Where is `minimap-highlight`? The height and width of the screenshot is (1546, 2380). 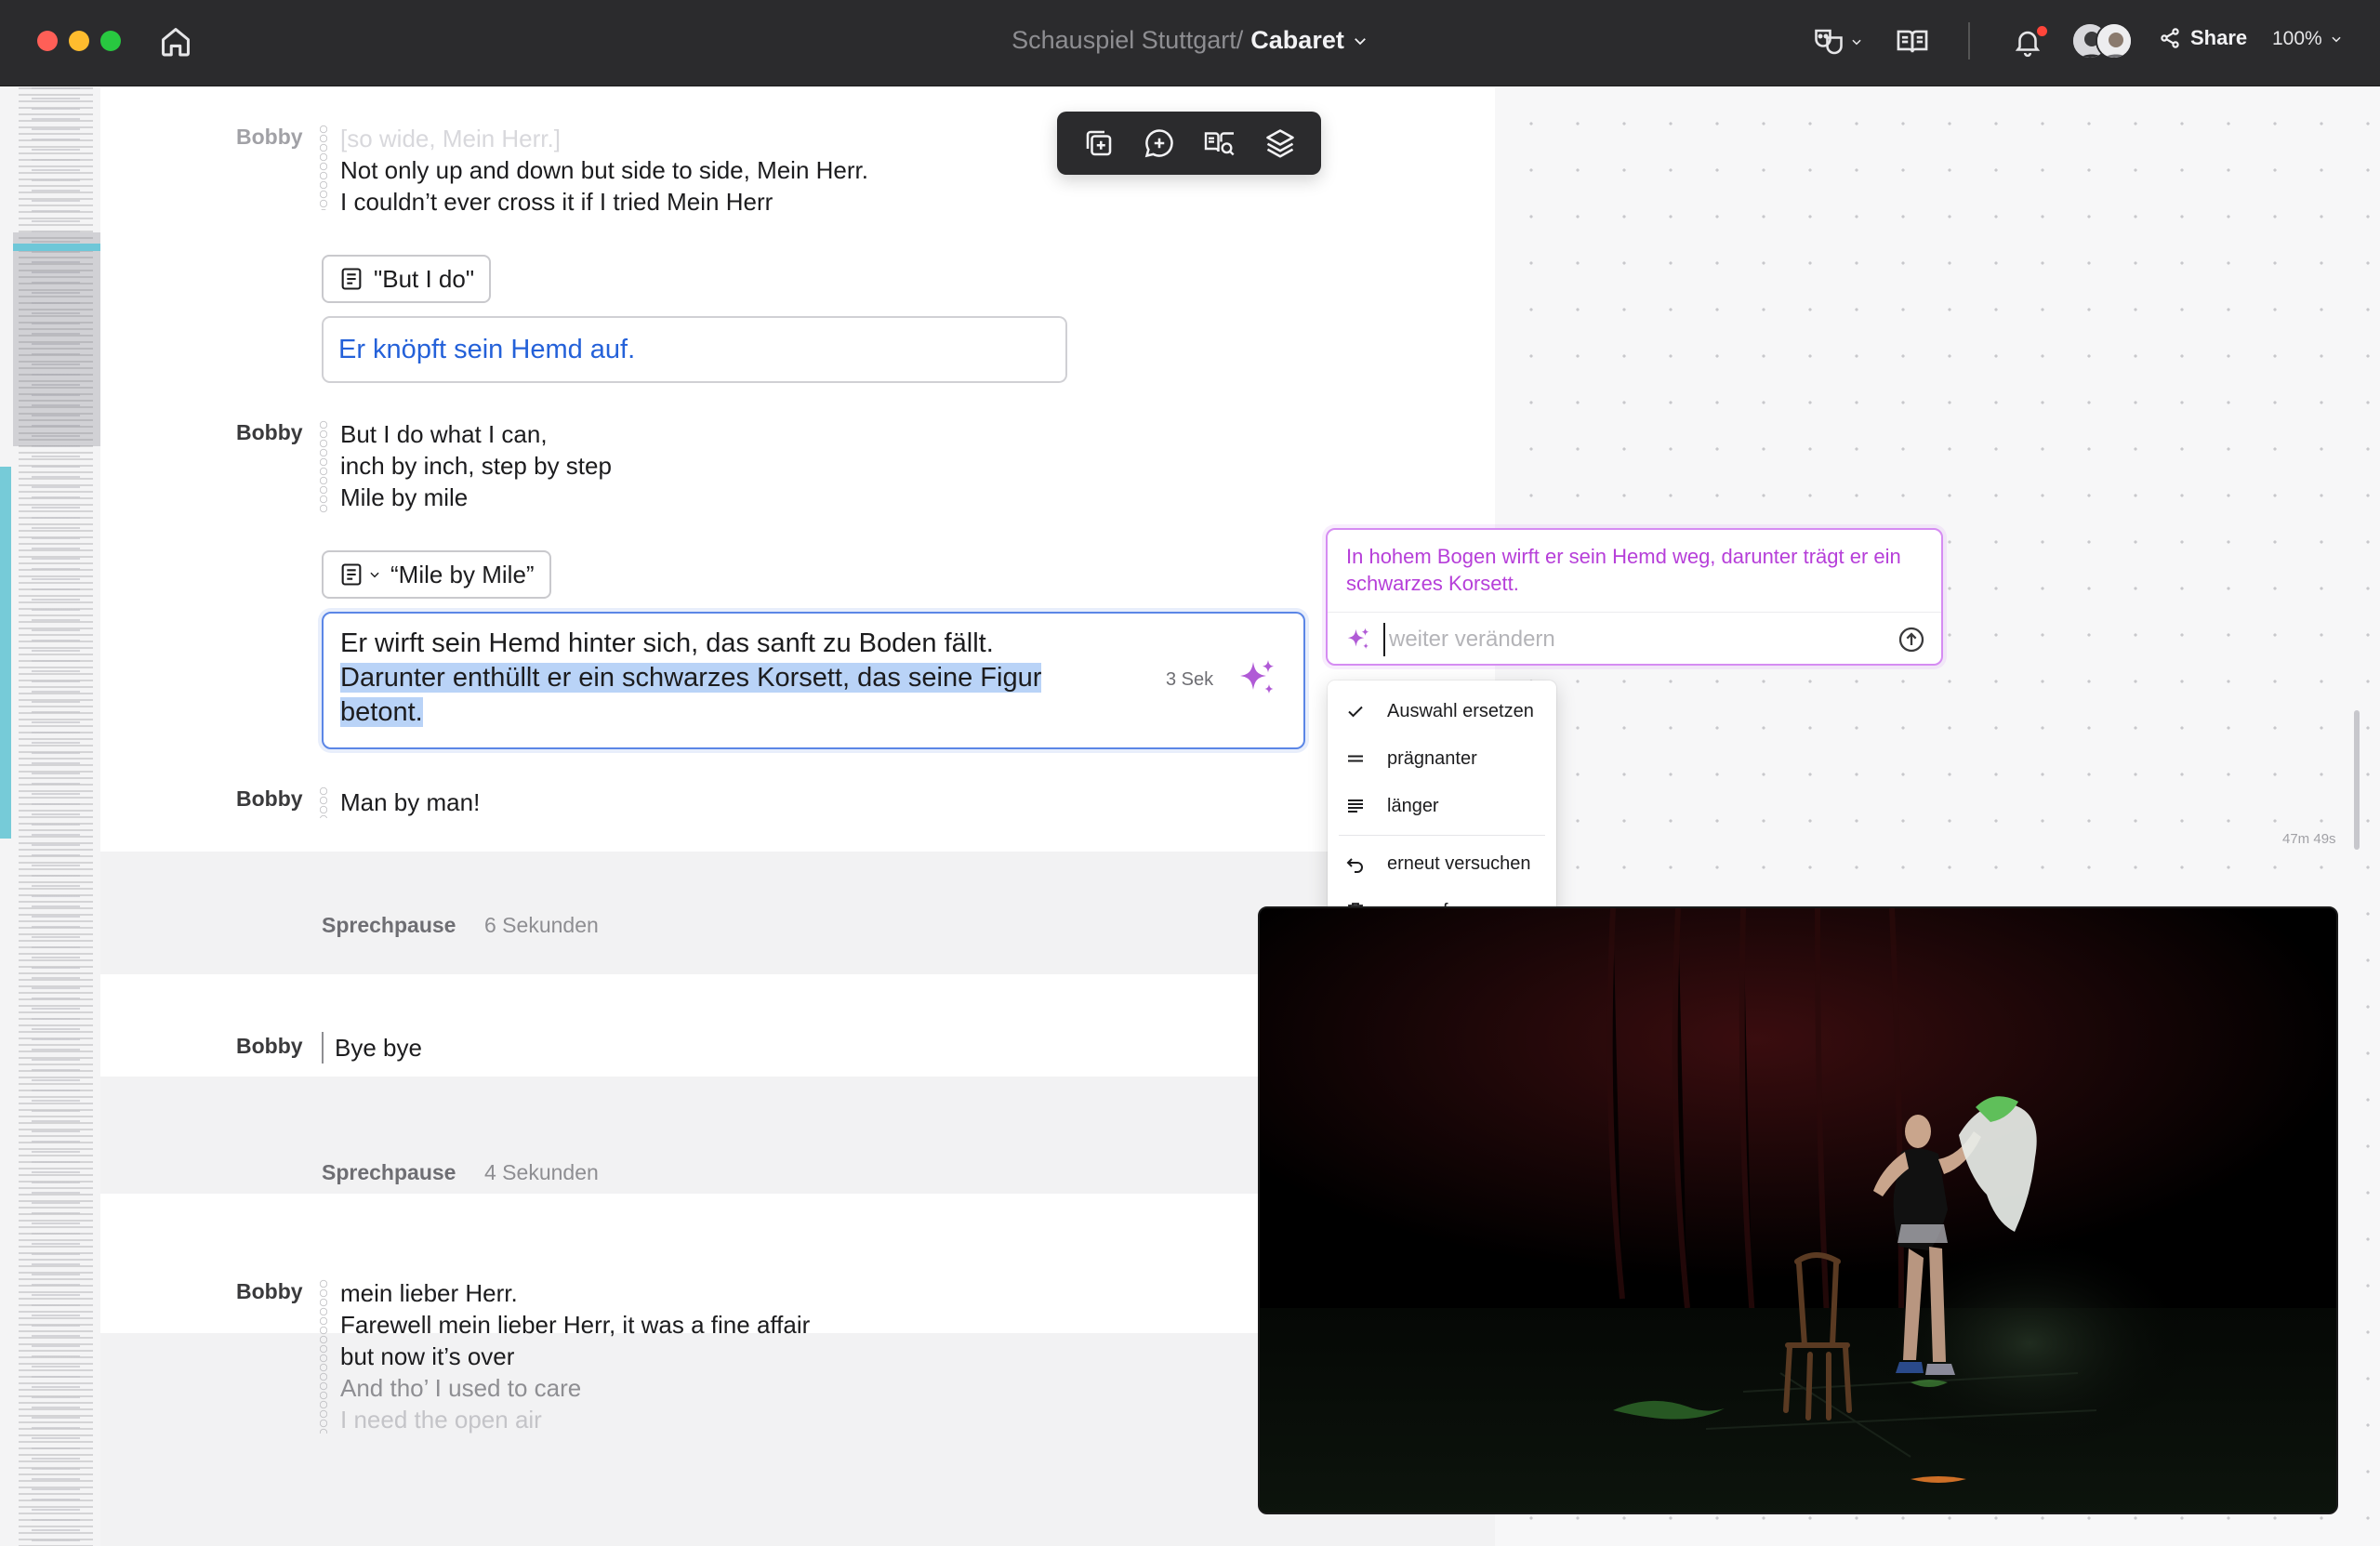 minimap-highlight is located at coordinates (56, 247).